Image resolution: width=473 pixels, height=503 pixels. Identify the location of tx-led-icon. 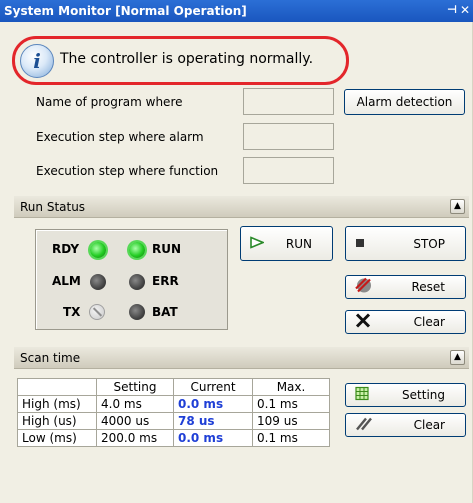
(97, 312).